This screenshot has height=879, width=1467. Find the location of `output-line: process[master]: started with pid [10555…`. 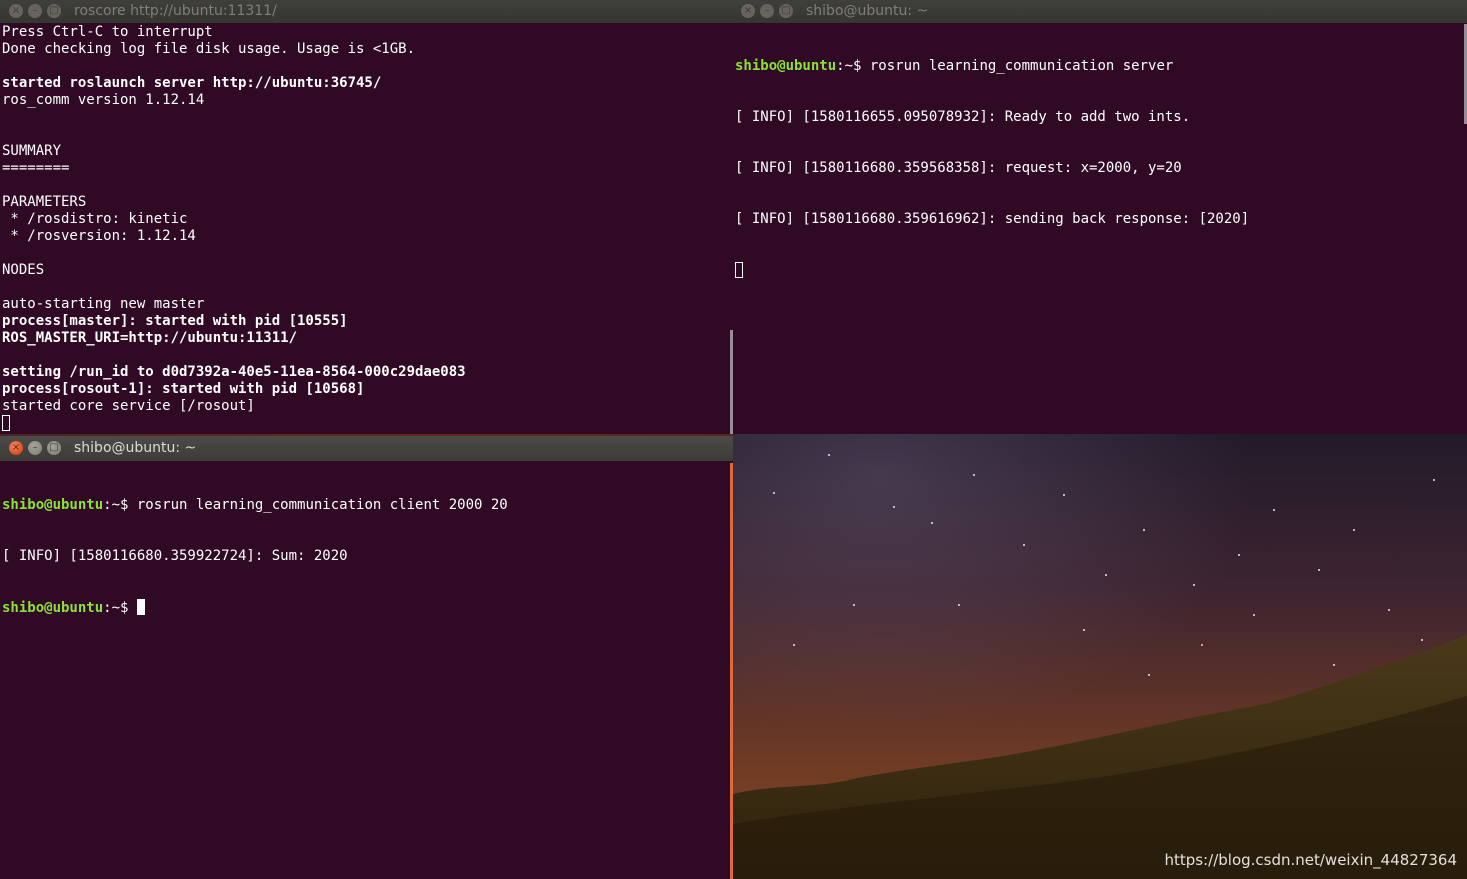

output-line: process[master]: started with pid [10555… is located at coordinates (175, 321).